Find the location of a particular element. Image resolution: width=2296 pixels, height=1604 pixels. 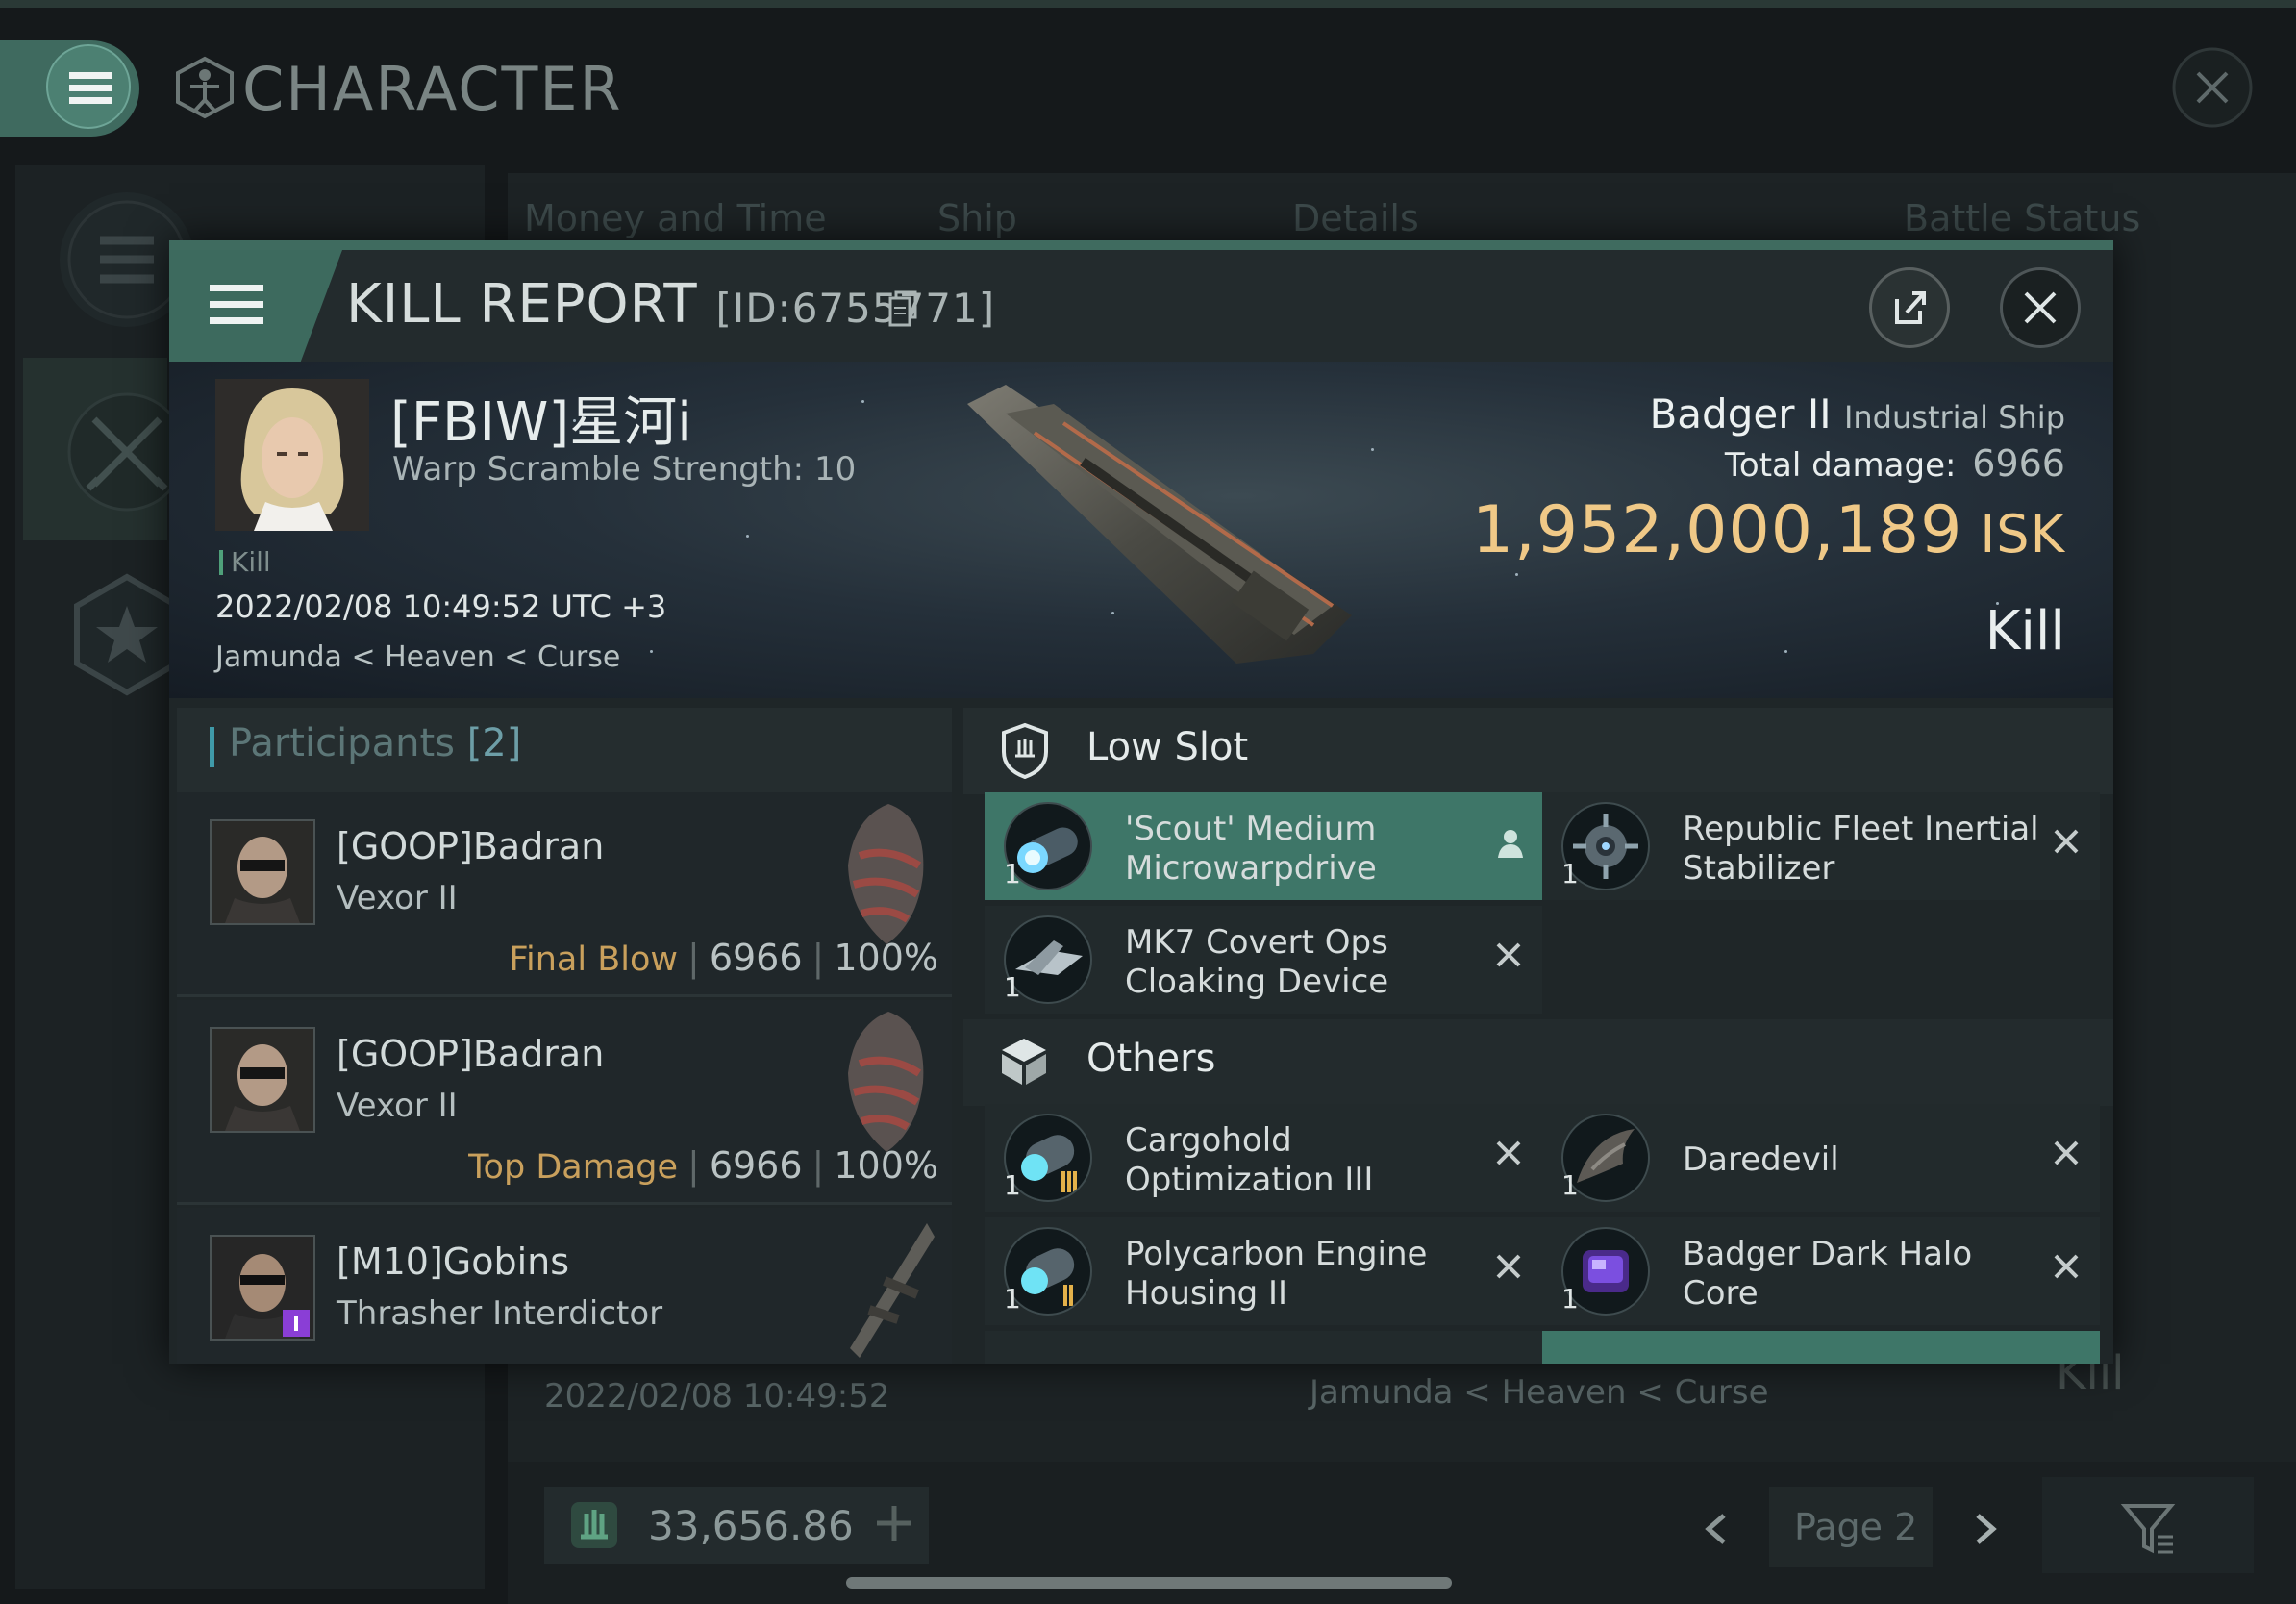

add-isk-button is located at coordinates (894, 1523).